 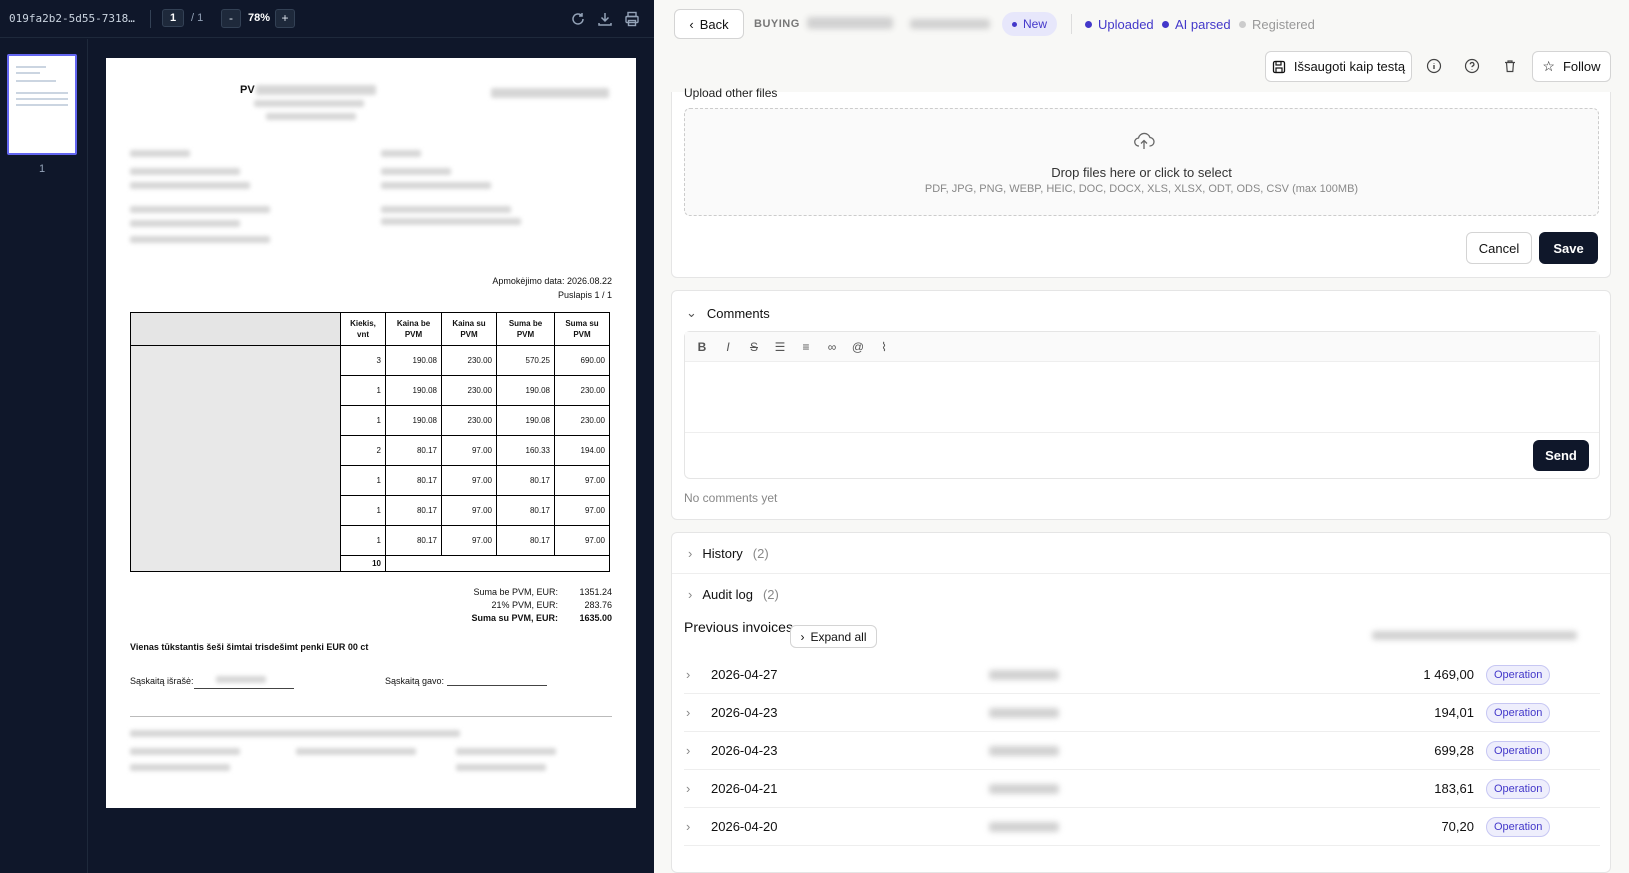 What do you see at coordinates (731, 498) in the screenshot?
I see `no-comments-text: No comments yet` at bounding box center [731, 498].